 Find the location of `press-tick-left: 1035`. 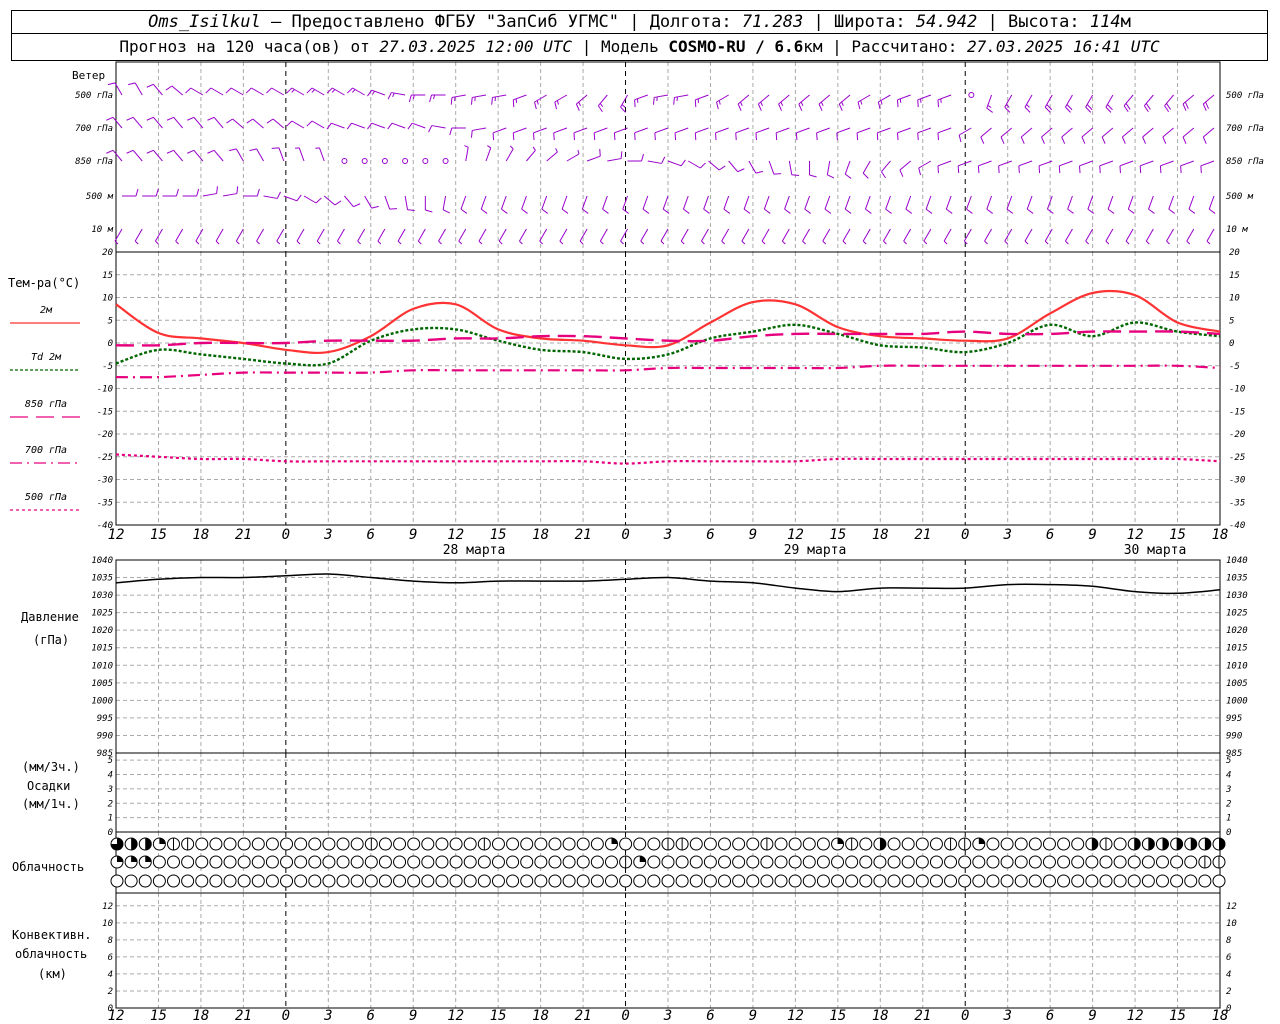

press-tick-left: 1035 is located at coordinates (102, 579).